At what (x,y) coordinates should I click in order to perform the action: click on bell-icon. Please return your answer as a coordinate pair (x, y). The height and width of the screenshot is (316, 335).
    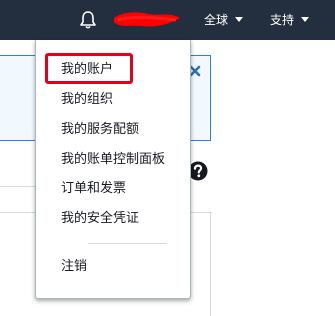
    Looking at the image, I should click on (88, 20).